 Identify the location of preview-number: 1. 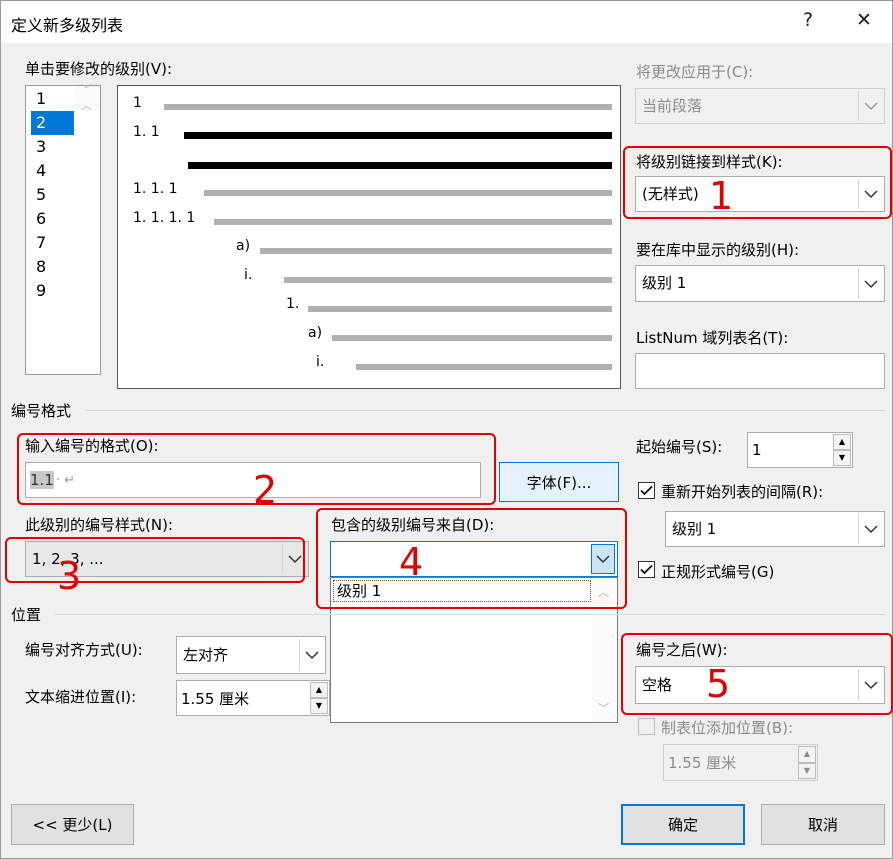
(137, 103).